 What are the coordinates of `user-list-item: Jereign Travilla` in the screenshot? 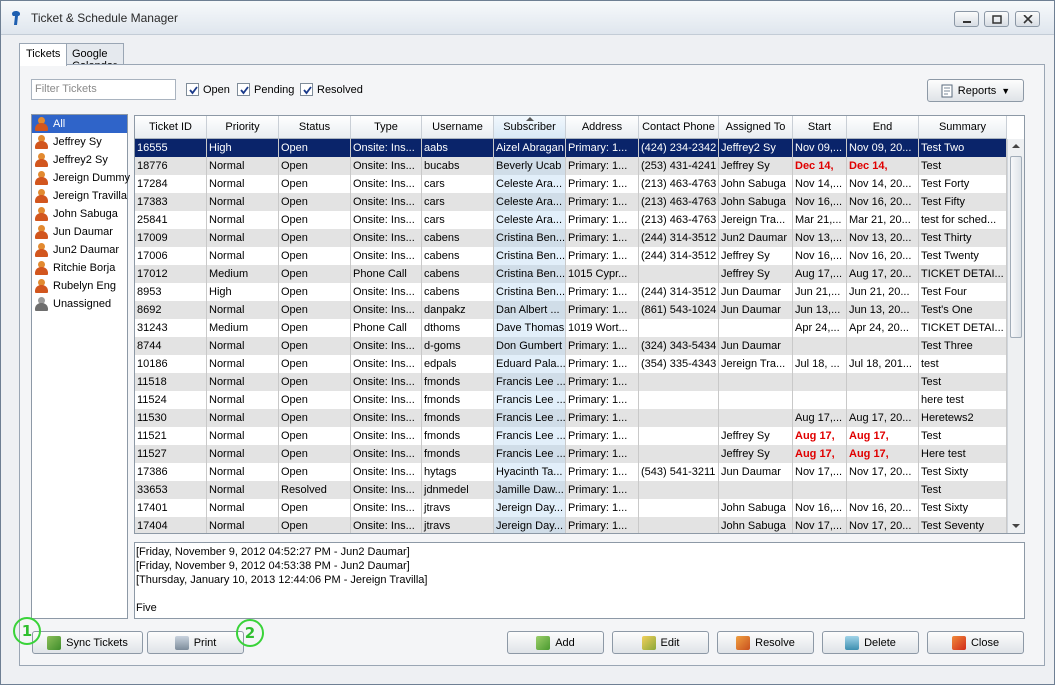 It's located at (79, 196).